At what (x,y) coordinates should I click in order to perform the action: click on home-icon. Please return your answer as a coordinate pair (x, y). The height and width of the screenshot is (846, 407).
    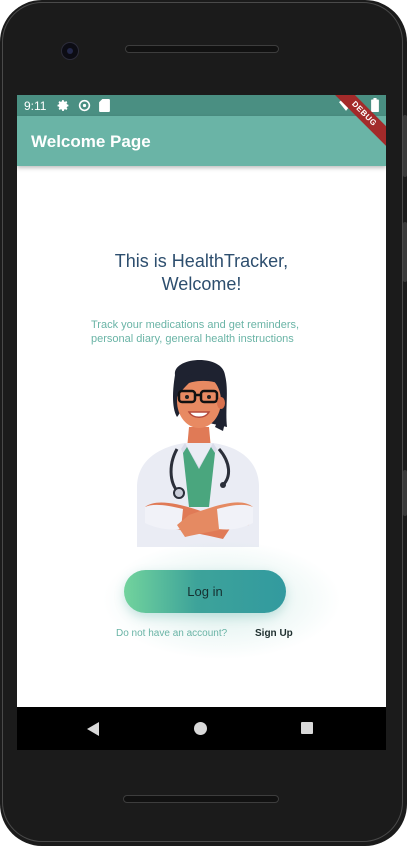
    Looking at the image, I should click on (200, 728).